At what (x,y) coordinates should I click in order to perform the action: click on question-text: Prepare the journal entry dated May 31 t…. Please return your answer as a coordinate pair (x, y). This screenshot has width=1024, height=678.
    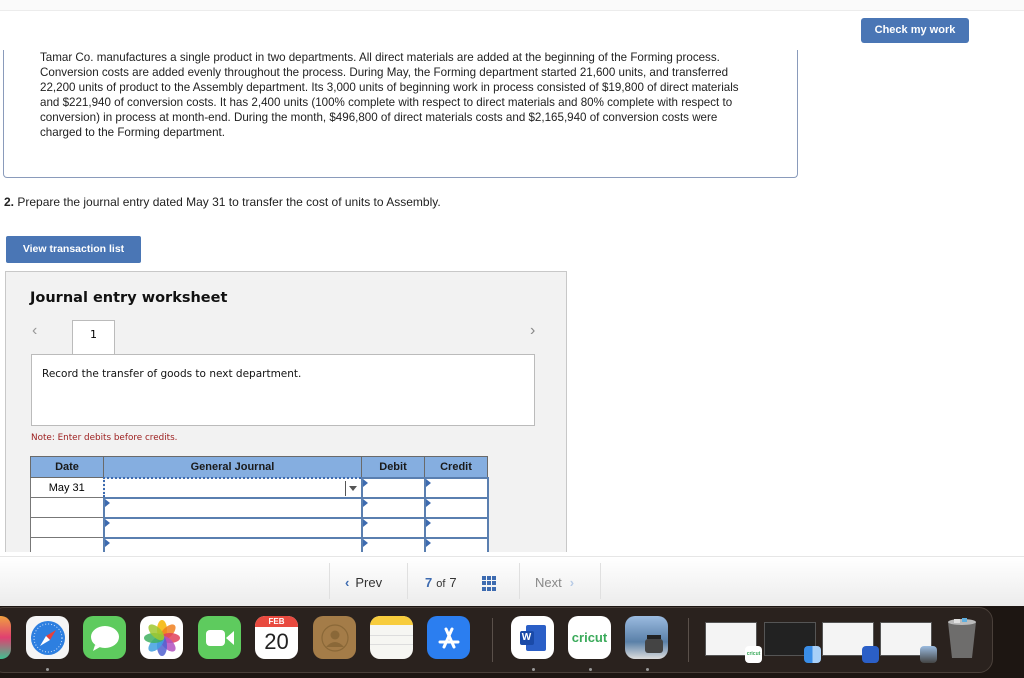
    Looking at the image, I should click on (227, 202).